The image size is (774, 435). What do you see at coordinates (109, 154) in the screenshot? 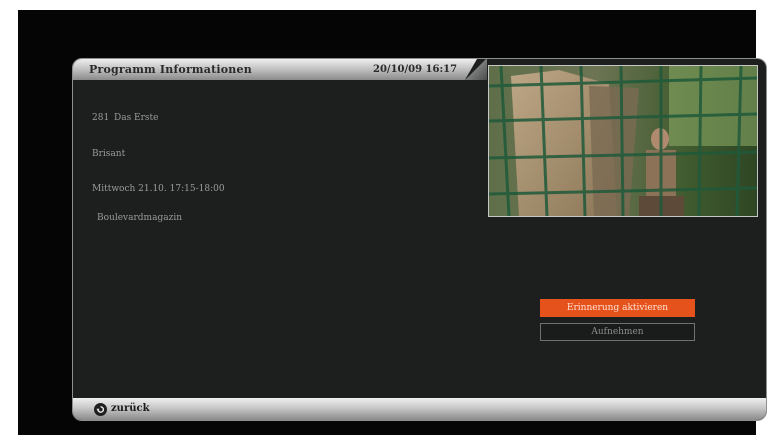
I see `show-title: Brisant` at bounding box center [109, 154].